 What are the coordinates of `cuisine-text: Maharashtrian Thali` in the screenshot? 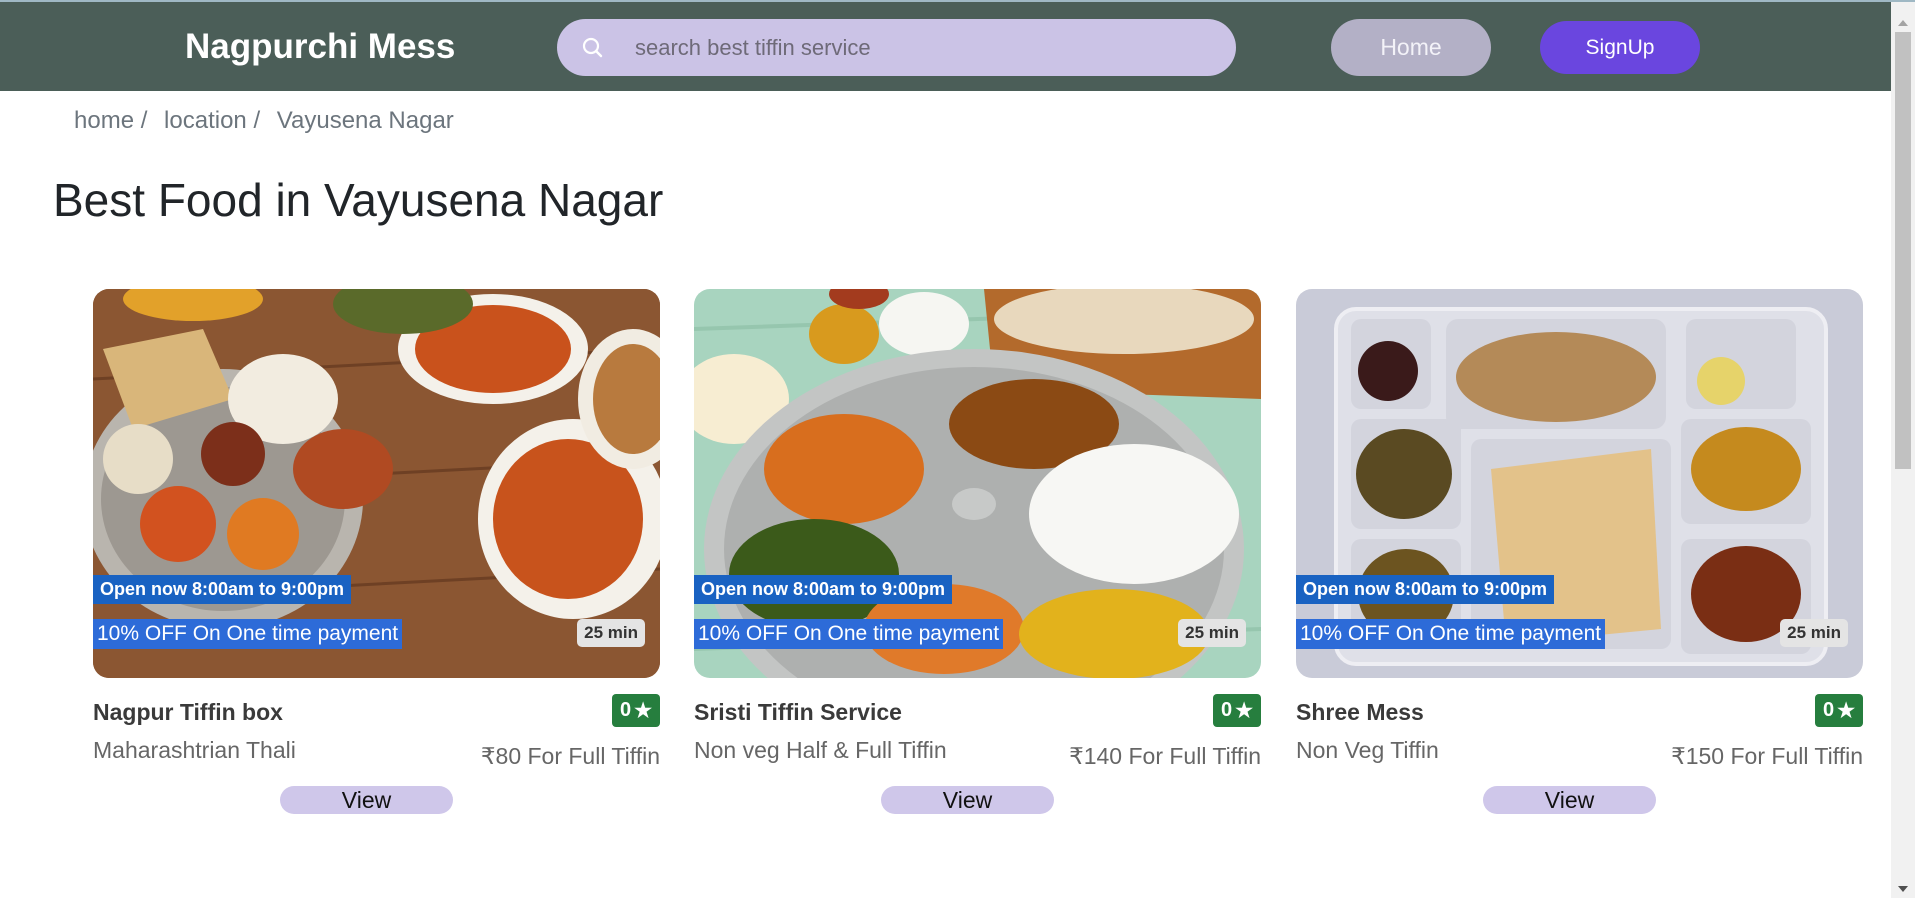 It's located at (194, 750).